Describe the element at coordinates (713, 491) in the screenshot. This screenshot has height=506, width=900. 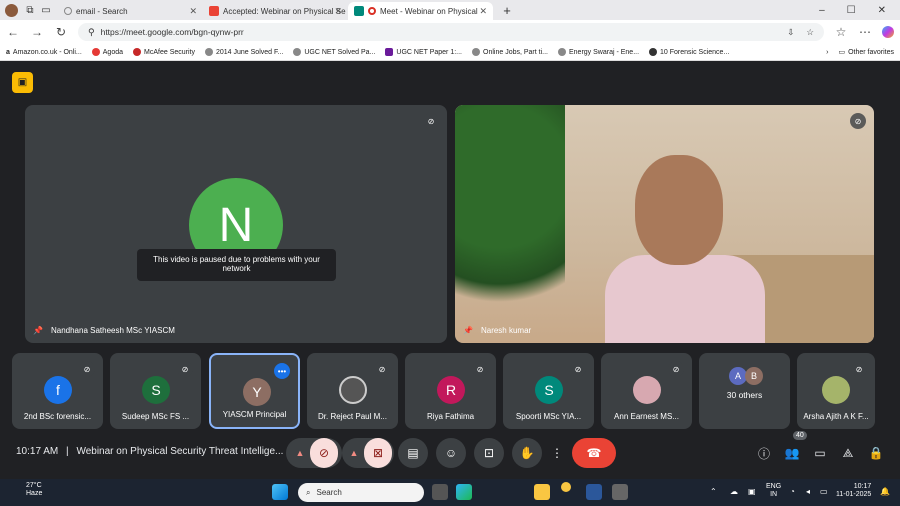
I see `show-hidden-icons-chevron: ⌃` at that location.